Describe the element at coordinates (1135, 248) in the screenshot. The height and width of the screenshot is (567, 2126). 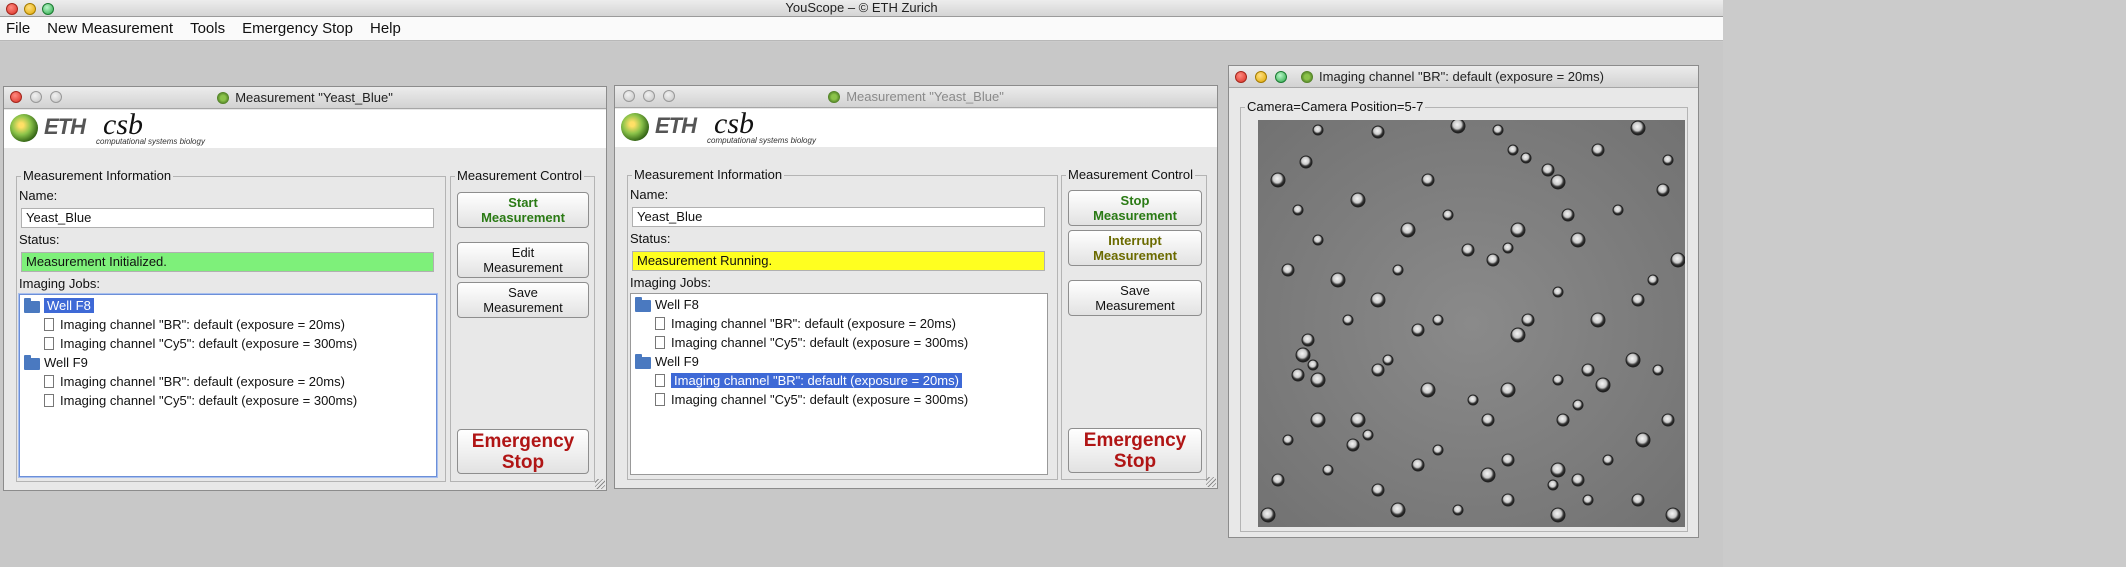
I see `interrupt-measurement-button: Interrupt Measurement` at that location.